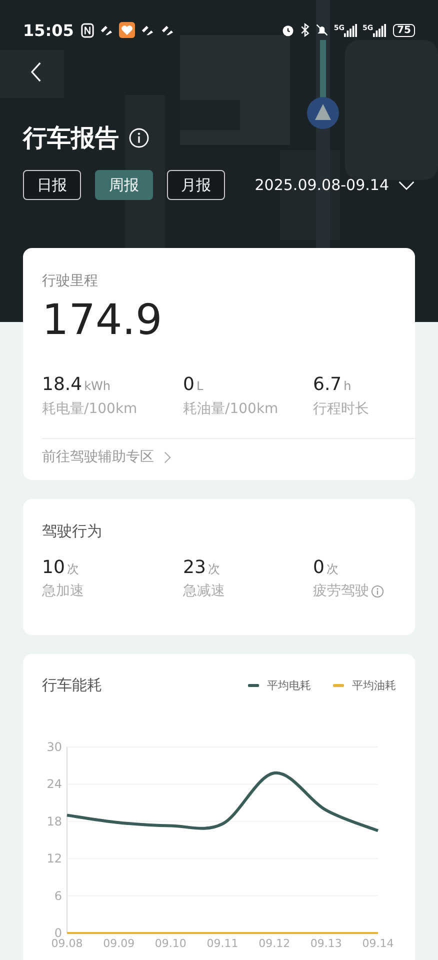 The image size is (438, 960). I want to click on axis-tick-label: 09.09, so click(119, 943).